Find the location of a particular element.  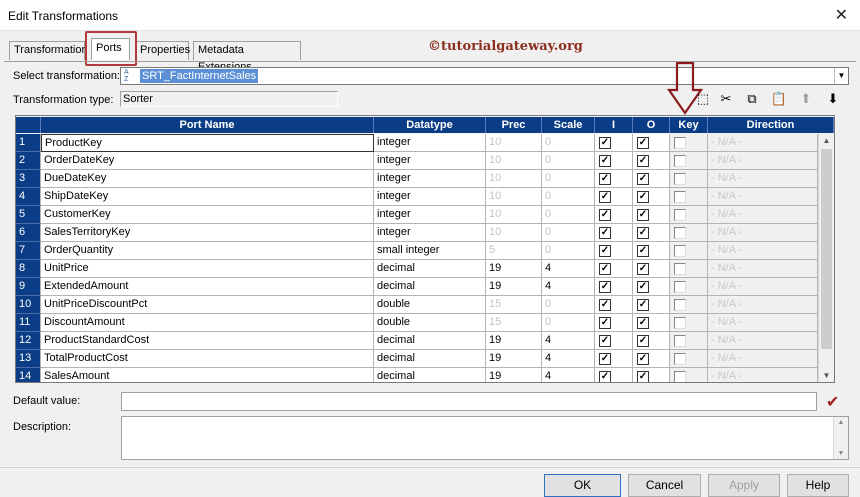

tab-transformation: Transformation is located at coordinates (48, 50).